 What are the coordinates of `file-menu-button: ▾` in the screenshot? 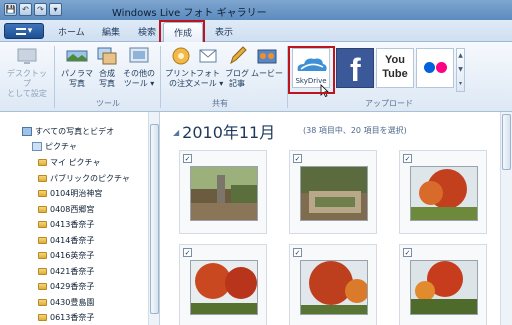 It's located at (24, 31).